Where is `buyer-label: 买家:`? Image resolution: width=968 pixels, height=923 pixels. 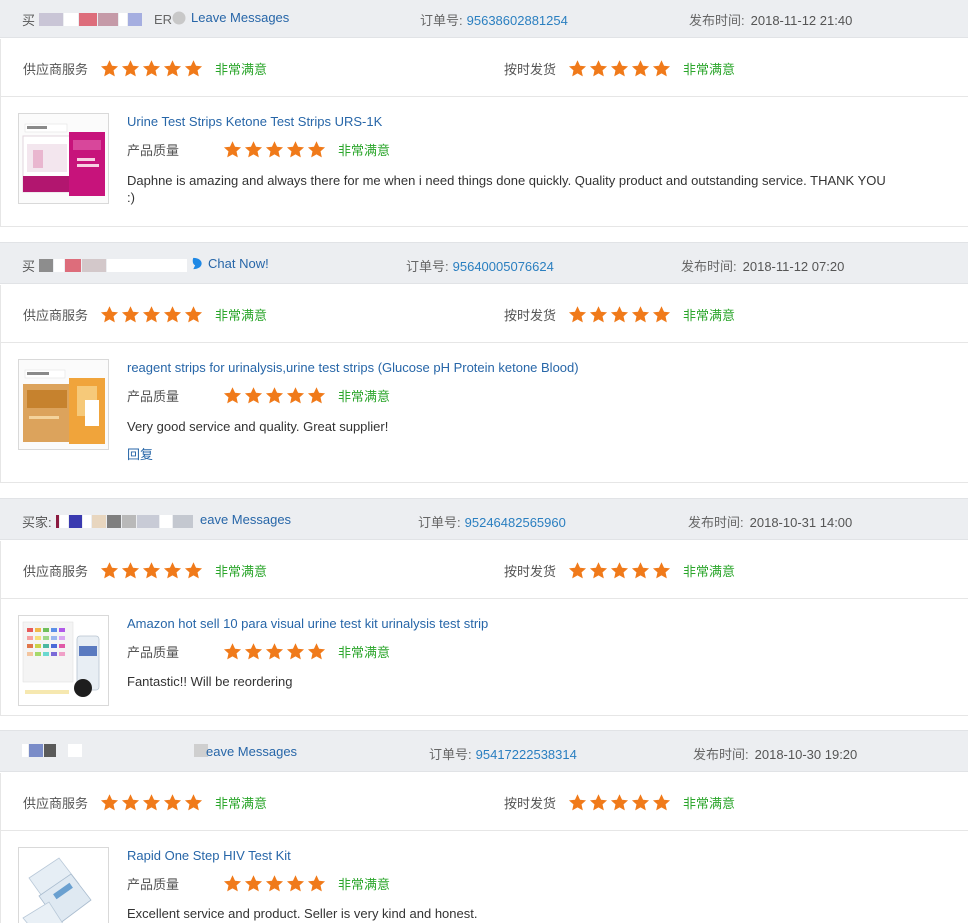 buyer-label: 买家: is located at coordinates (37, 522).